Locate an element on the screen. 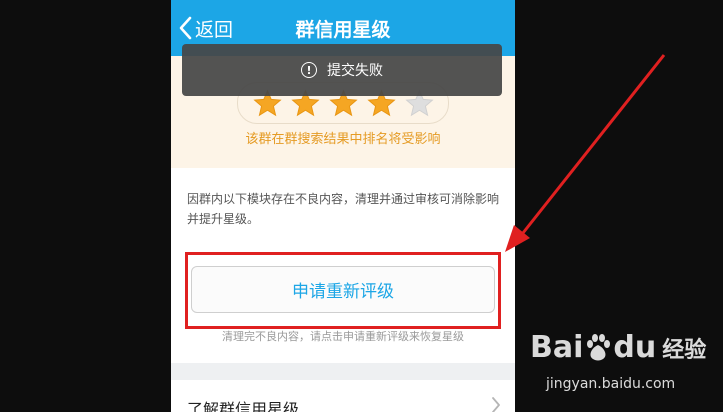  watermark-brand-cn: 经验 is located at coordinates (684, 350).